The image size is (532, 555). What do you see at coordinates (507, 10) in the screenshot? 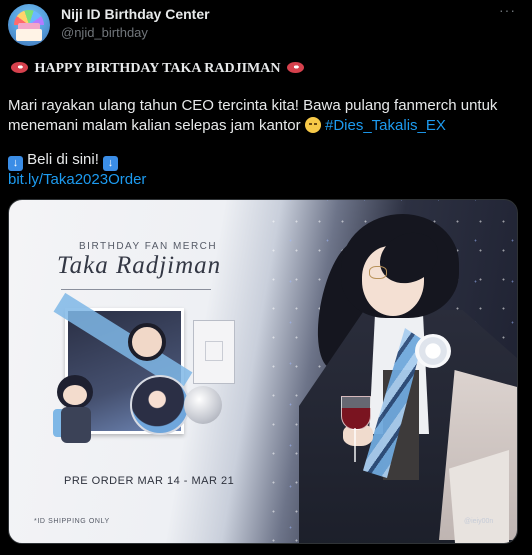
I see `more-dots-icon: ···` at bounding box center [507, 10].